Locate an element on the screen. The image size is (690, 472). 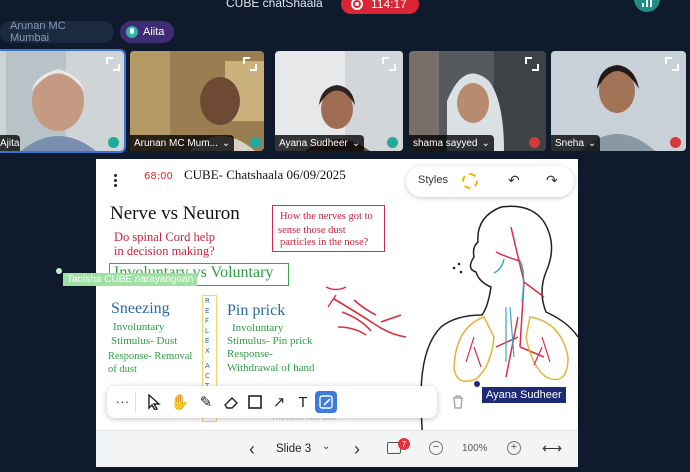
text-icon: T is located at coordinates (303, 402).